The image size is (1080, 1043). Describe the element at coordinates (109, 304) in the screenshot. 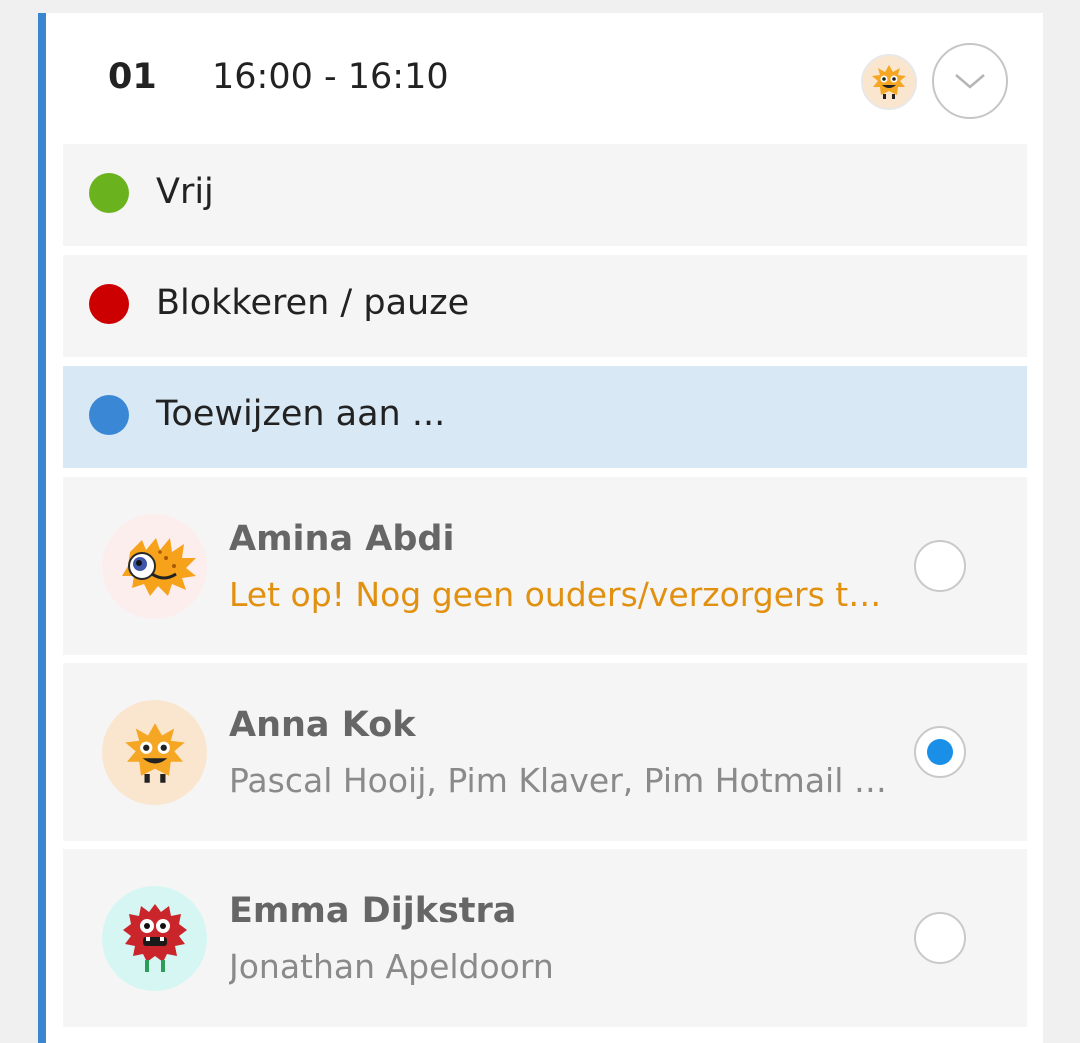

I see `status-dot-red` at that location.